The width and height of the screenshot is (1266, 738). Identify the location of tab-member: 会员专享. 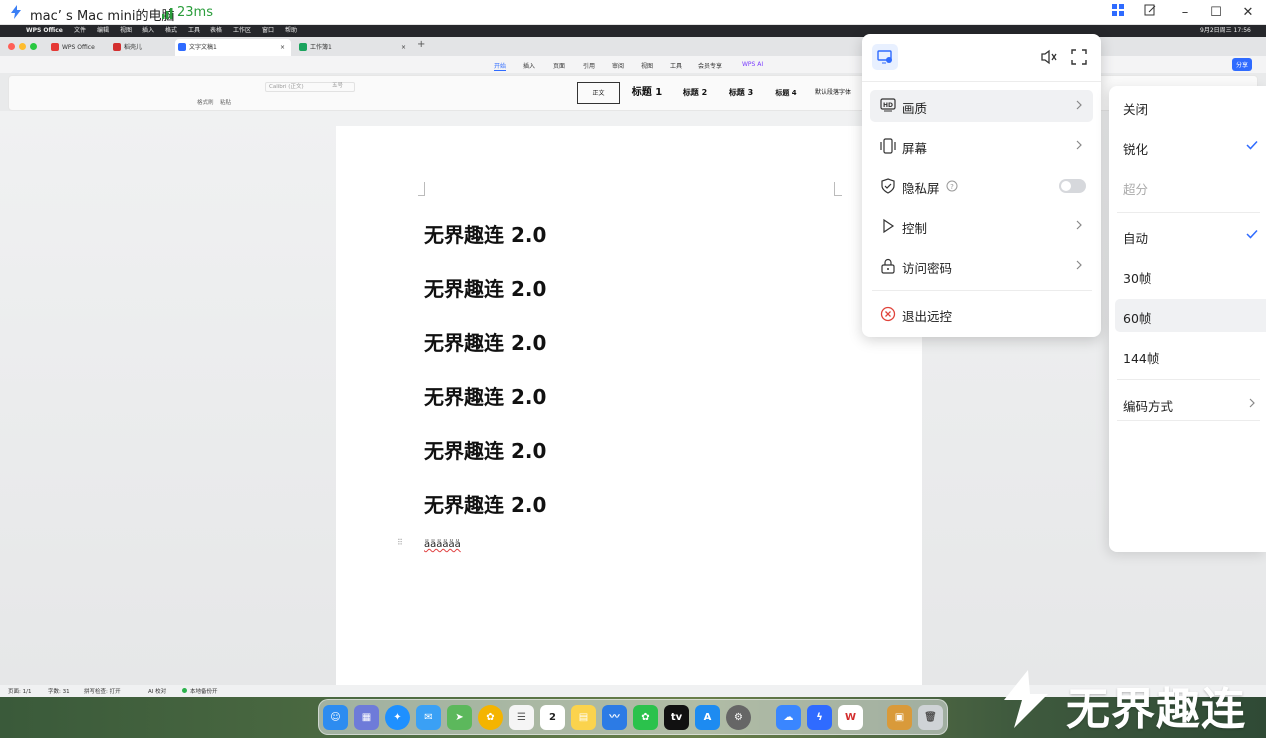
(710, 65).